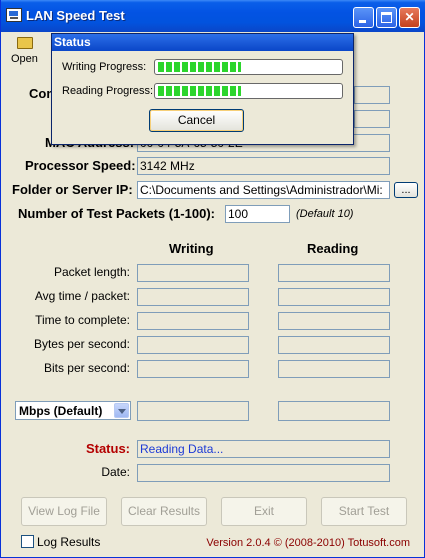 This screenshot has height=558, width=425. What do you see at coordinates (69, 542) in the screenshot?
I see `log-results-label: Log Results` at bounding box center [69, 542].